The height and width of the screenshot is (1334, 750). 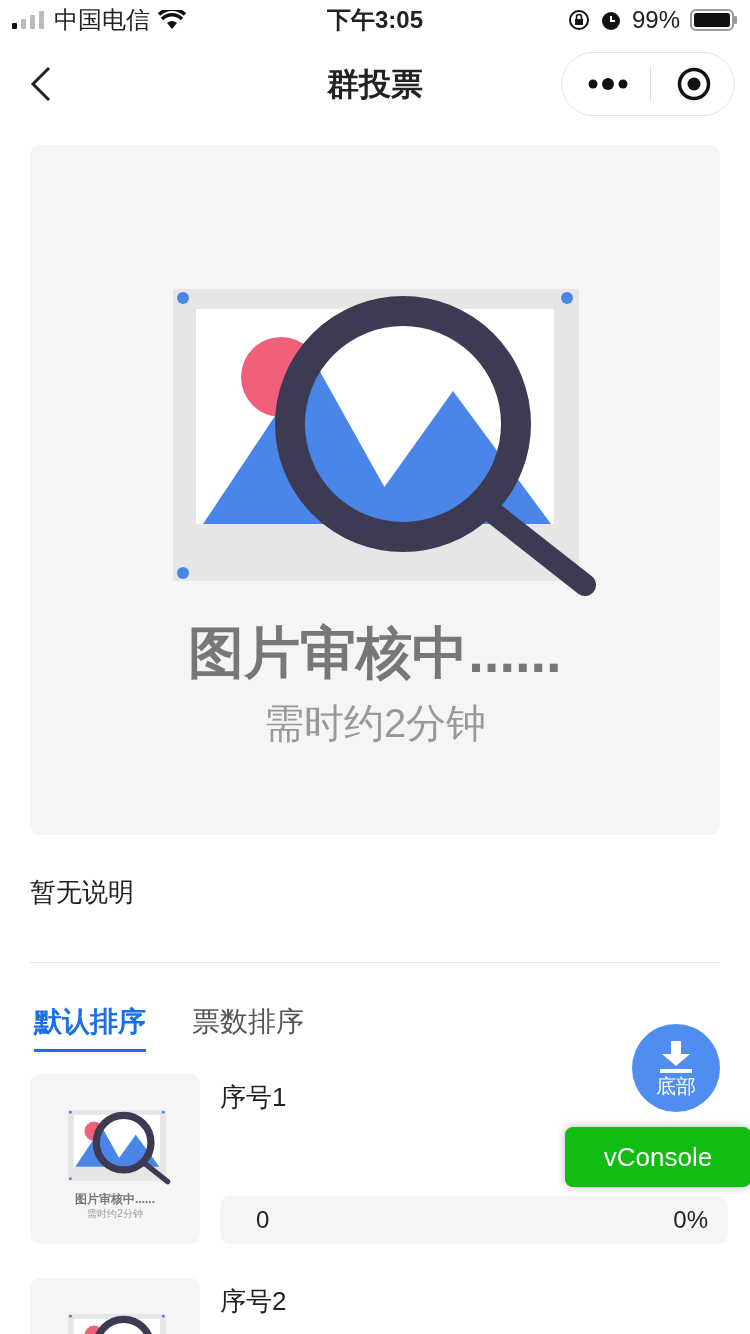 What do you see at coordinates (374, 20) in the screenshot?
I see `clock-time: 下午3:05` at bounding box center [374, 20].